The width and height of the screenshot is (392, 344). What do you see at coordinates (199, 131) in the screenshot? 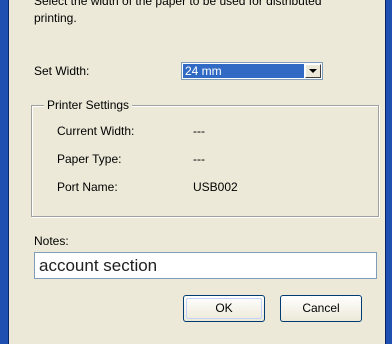
I see `current-width-value: ---` at bounding box center [199, 131].